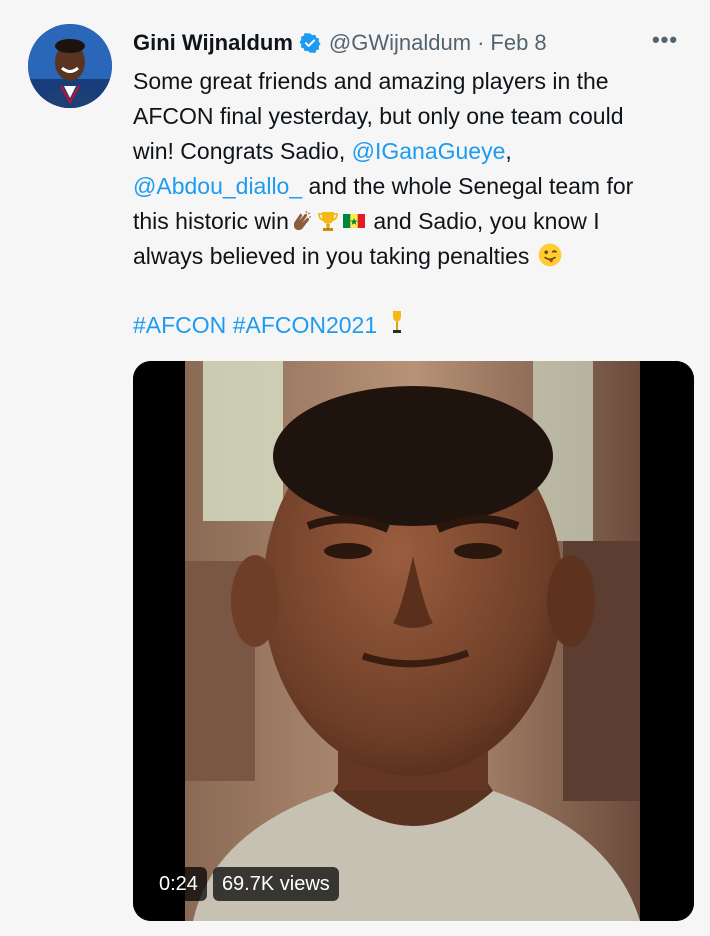 This screenshot has height=936, width=710. I want to click on tweet-text-fragment: always believed in you taking penalties, so click(331, 256).